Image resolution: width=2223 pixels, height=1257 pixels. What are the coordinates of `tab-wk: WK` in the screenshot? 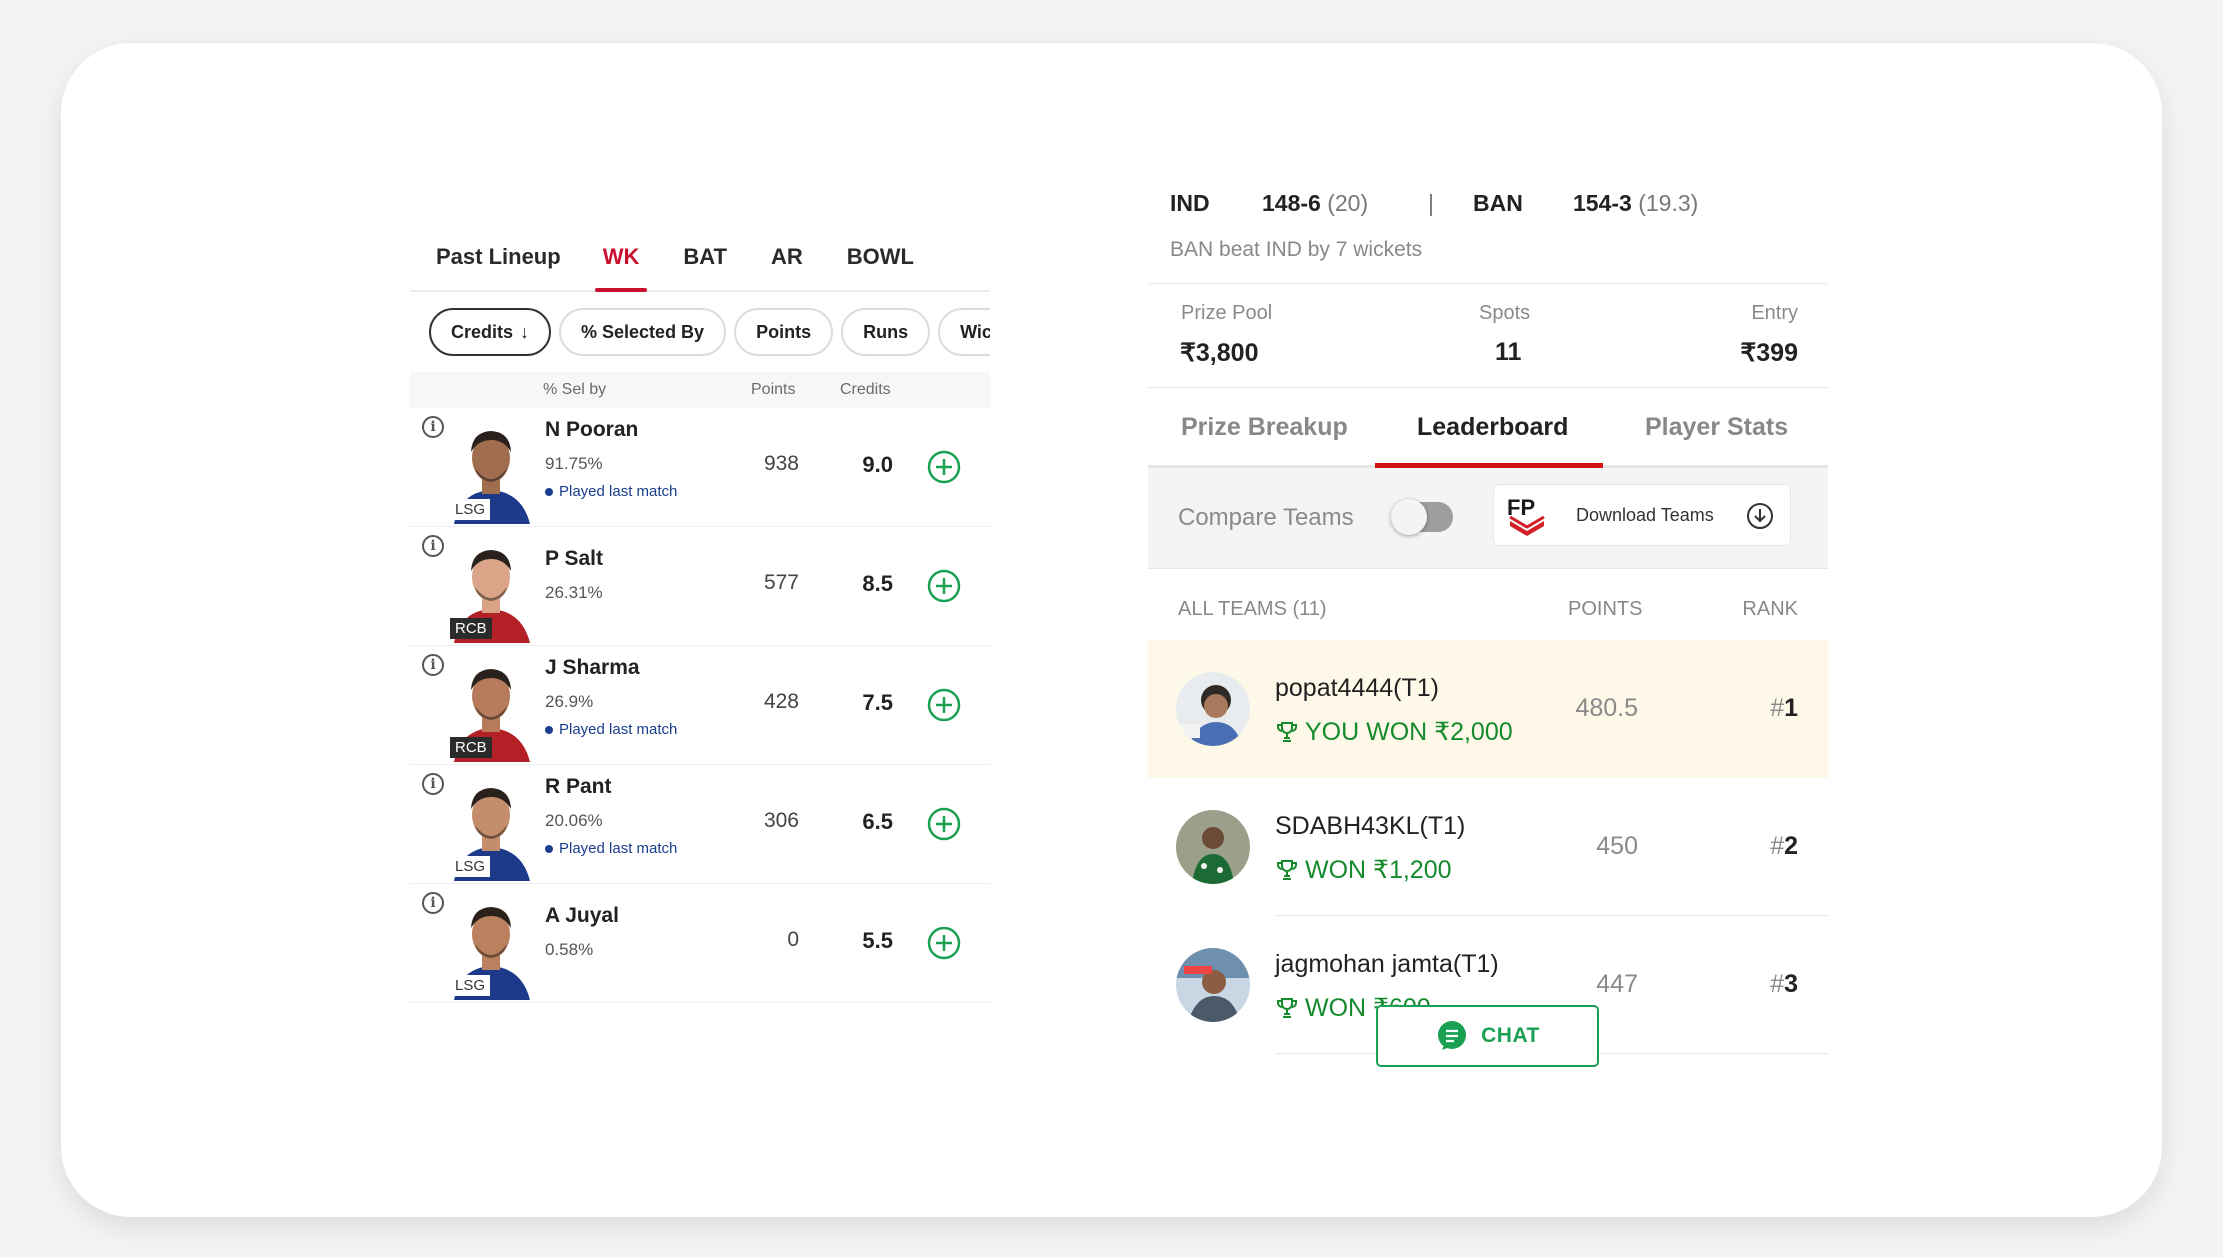 It's located at (620, 261).